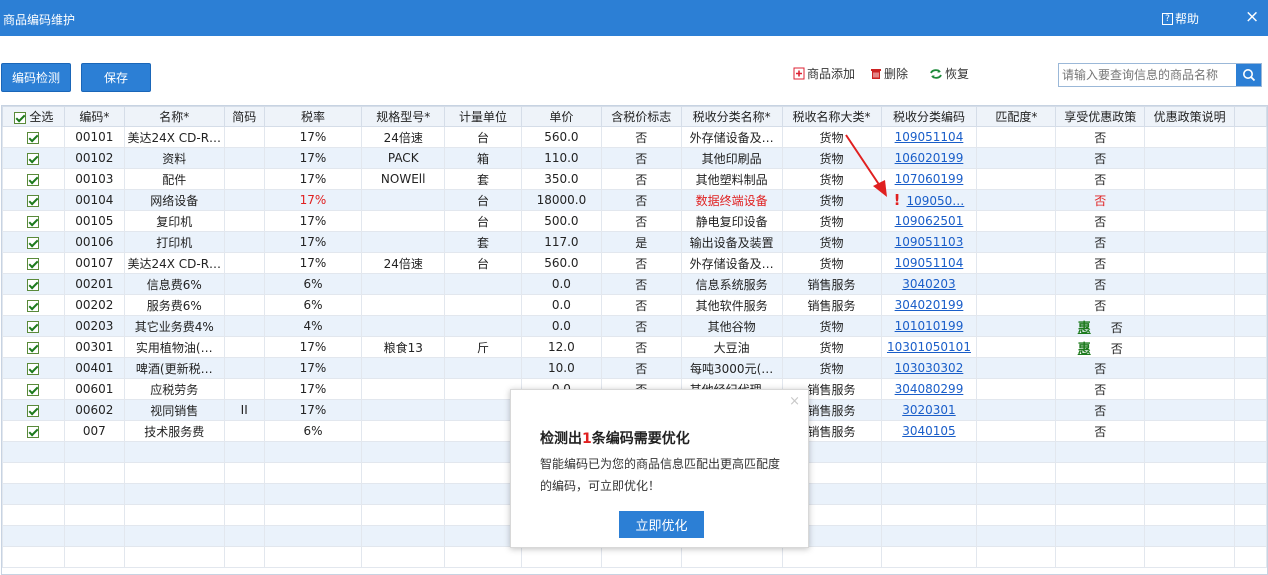 The width and height of the screenshot is (1268, 575). Describe the element at coordinates (634, 158) in the screenshot. I see `table-row: 00102 资料 17% PACK 箱 110.0 否其他印刷品 货物 106020199 否` at that location.